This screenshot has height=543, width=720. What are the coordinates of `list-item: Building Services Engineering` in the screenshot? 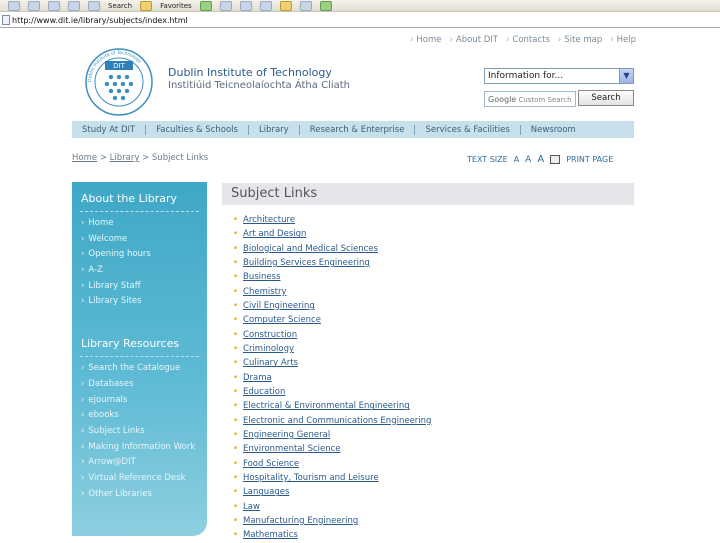 It's located at (332, 263).